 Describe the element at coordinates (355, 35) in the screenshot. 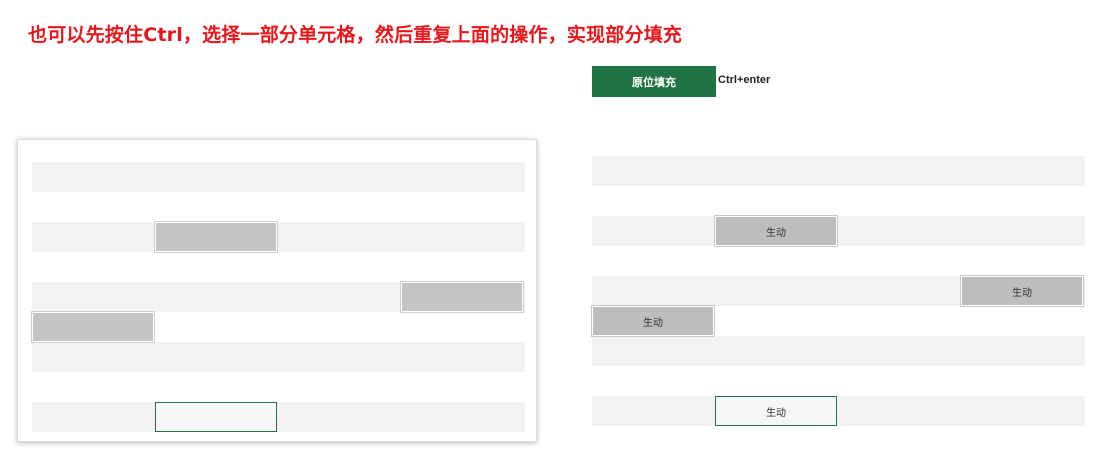

I see `instruction-title: 也可以先按住Ctrl，选择一部分单元格，然后重复上面的操作，实现部分填充` at that location.